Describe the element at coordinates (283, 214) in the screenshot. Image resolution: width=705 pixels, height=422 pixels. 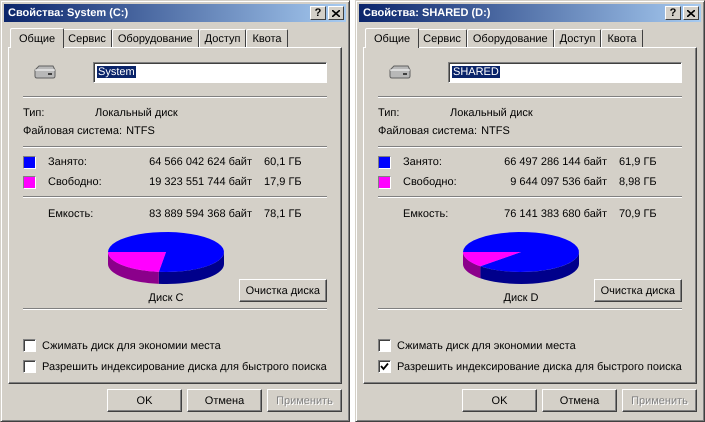
I see `size-value: 78,1 ГБ` at that location.